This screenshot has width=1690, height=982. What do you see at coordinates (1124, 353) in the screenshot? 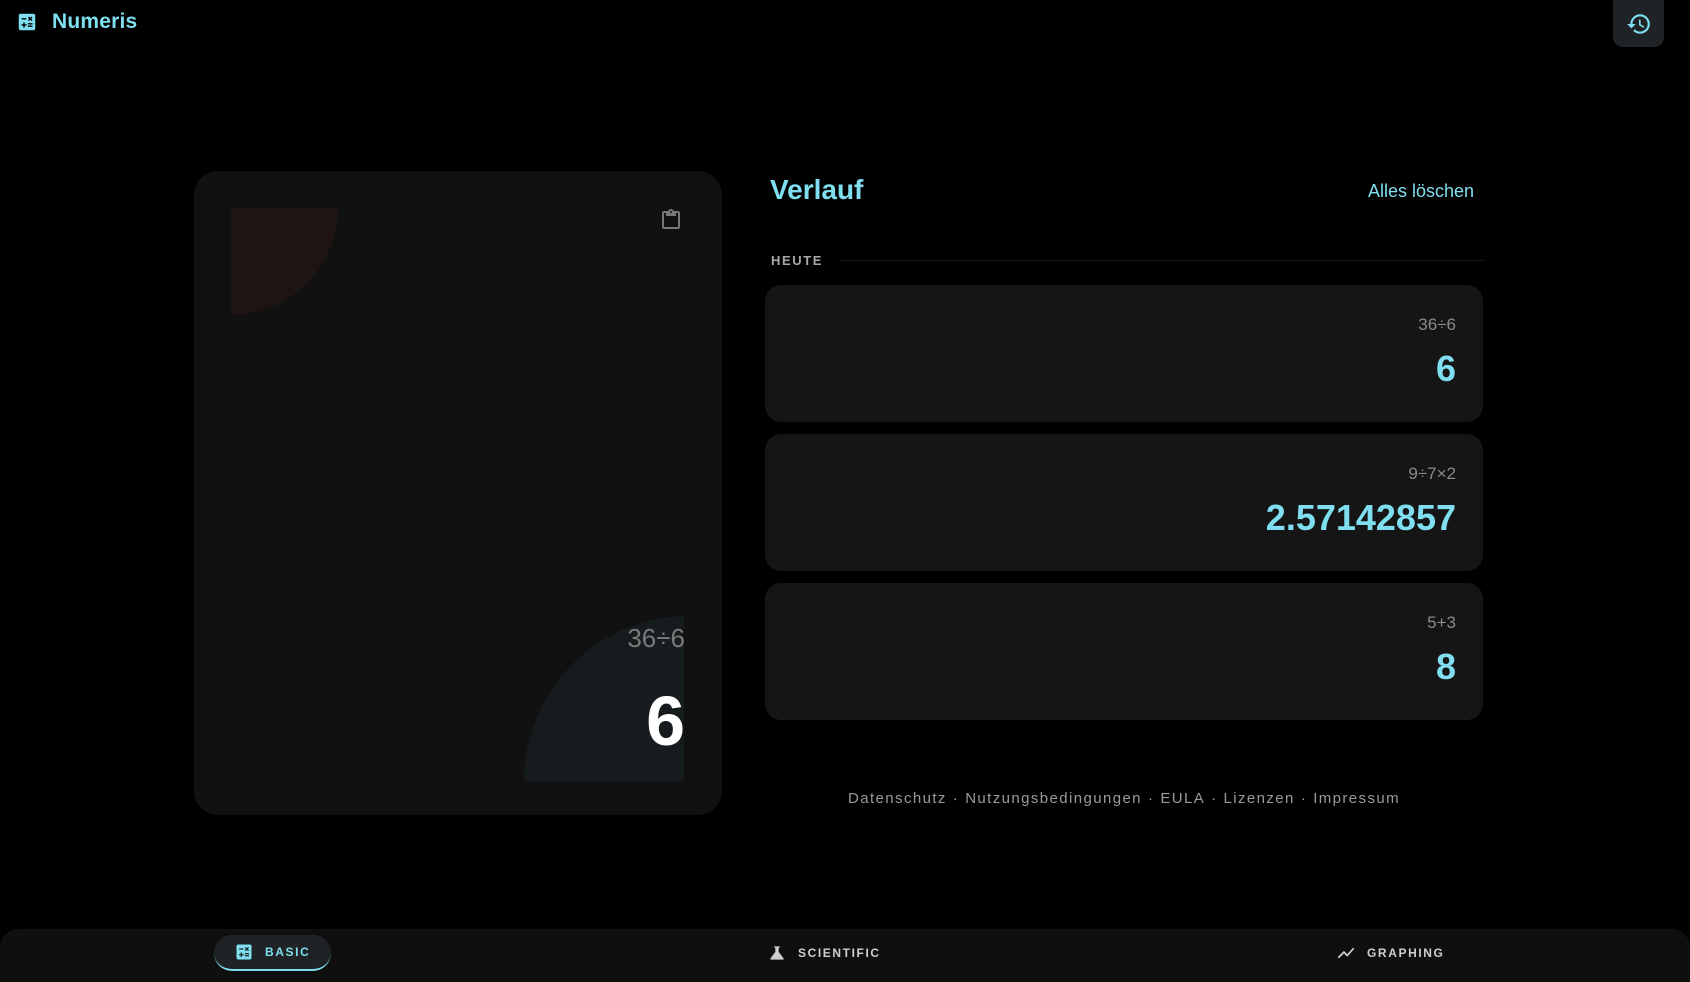
I see `history-entry: 36÷6 6` at bounding box center [1124, 353].